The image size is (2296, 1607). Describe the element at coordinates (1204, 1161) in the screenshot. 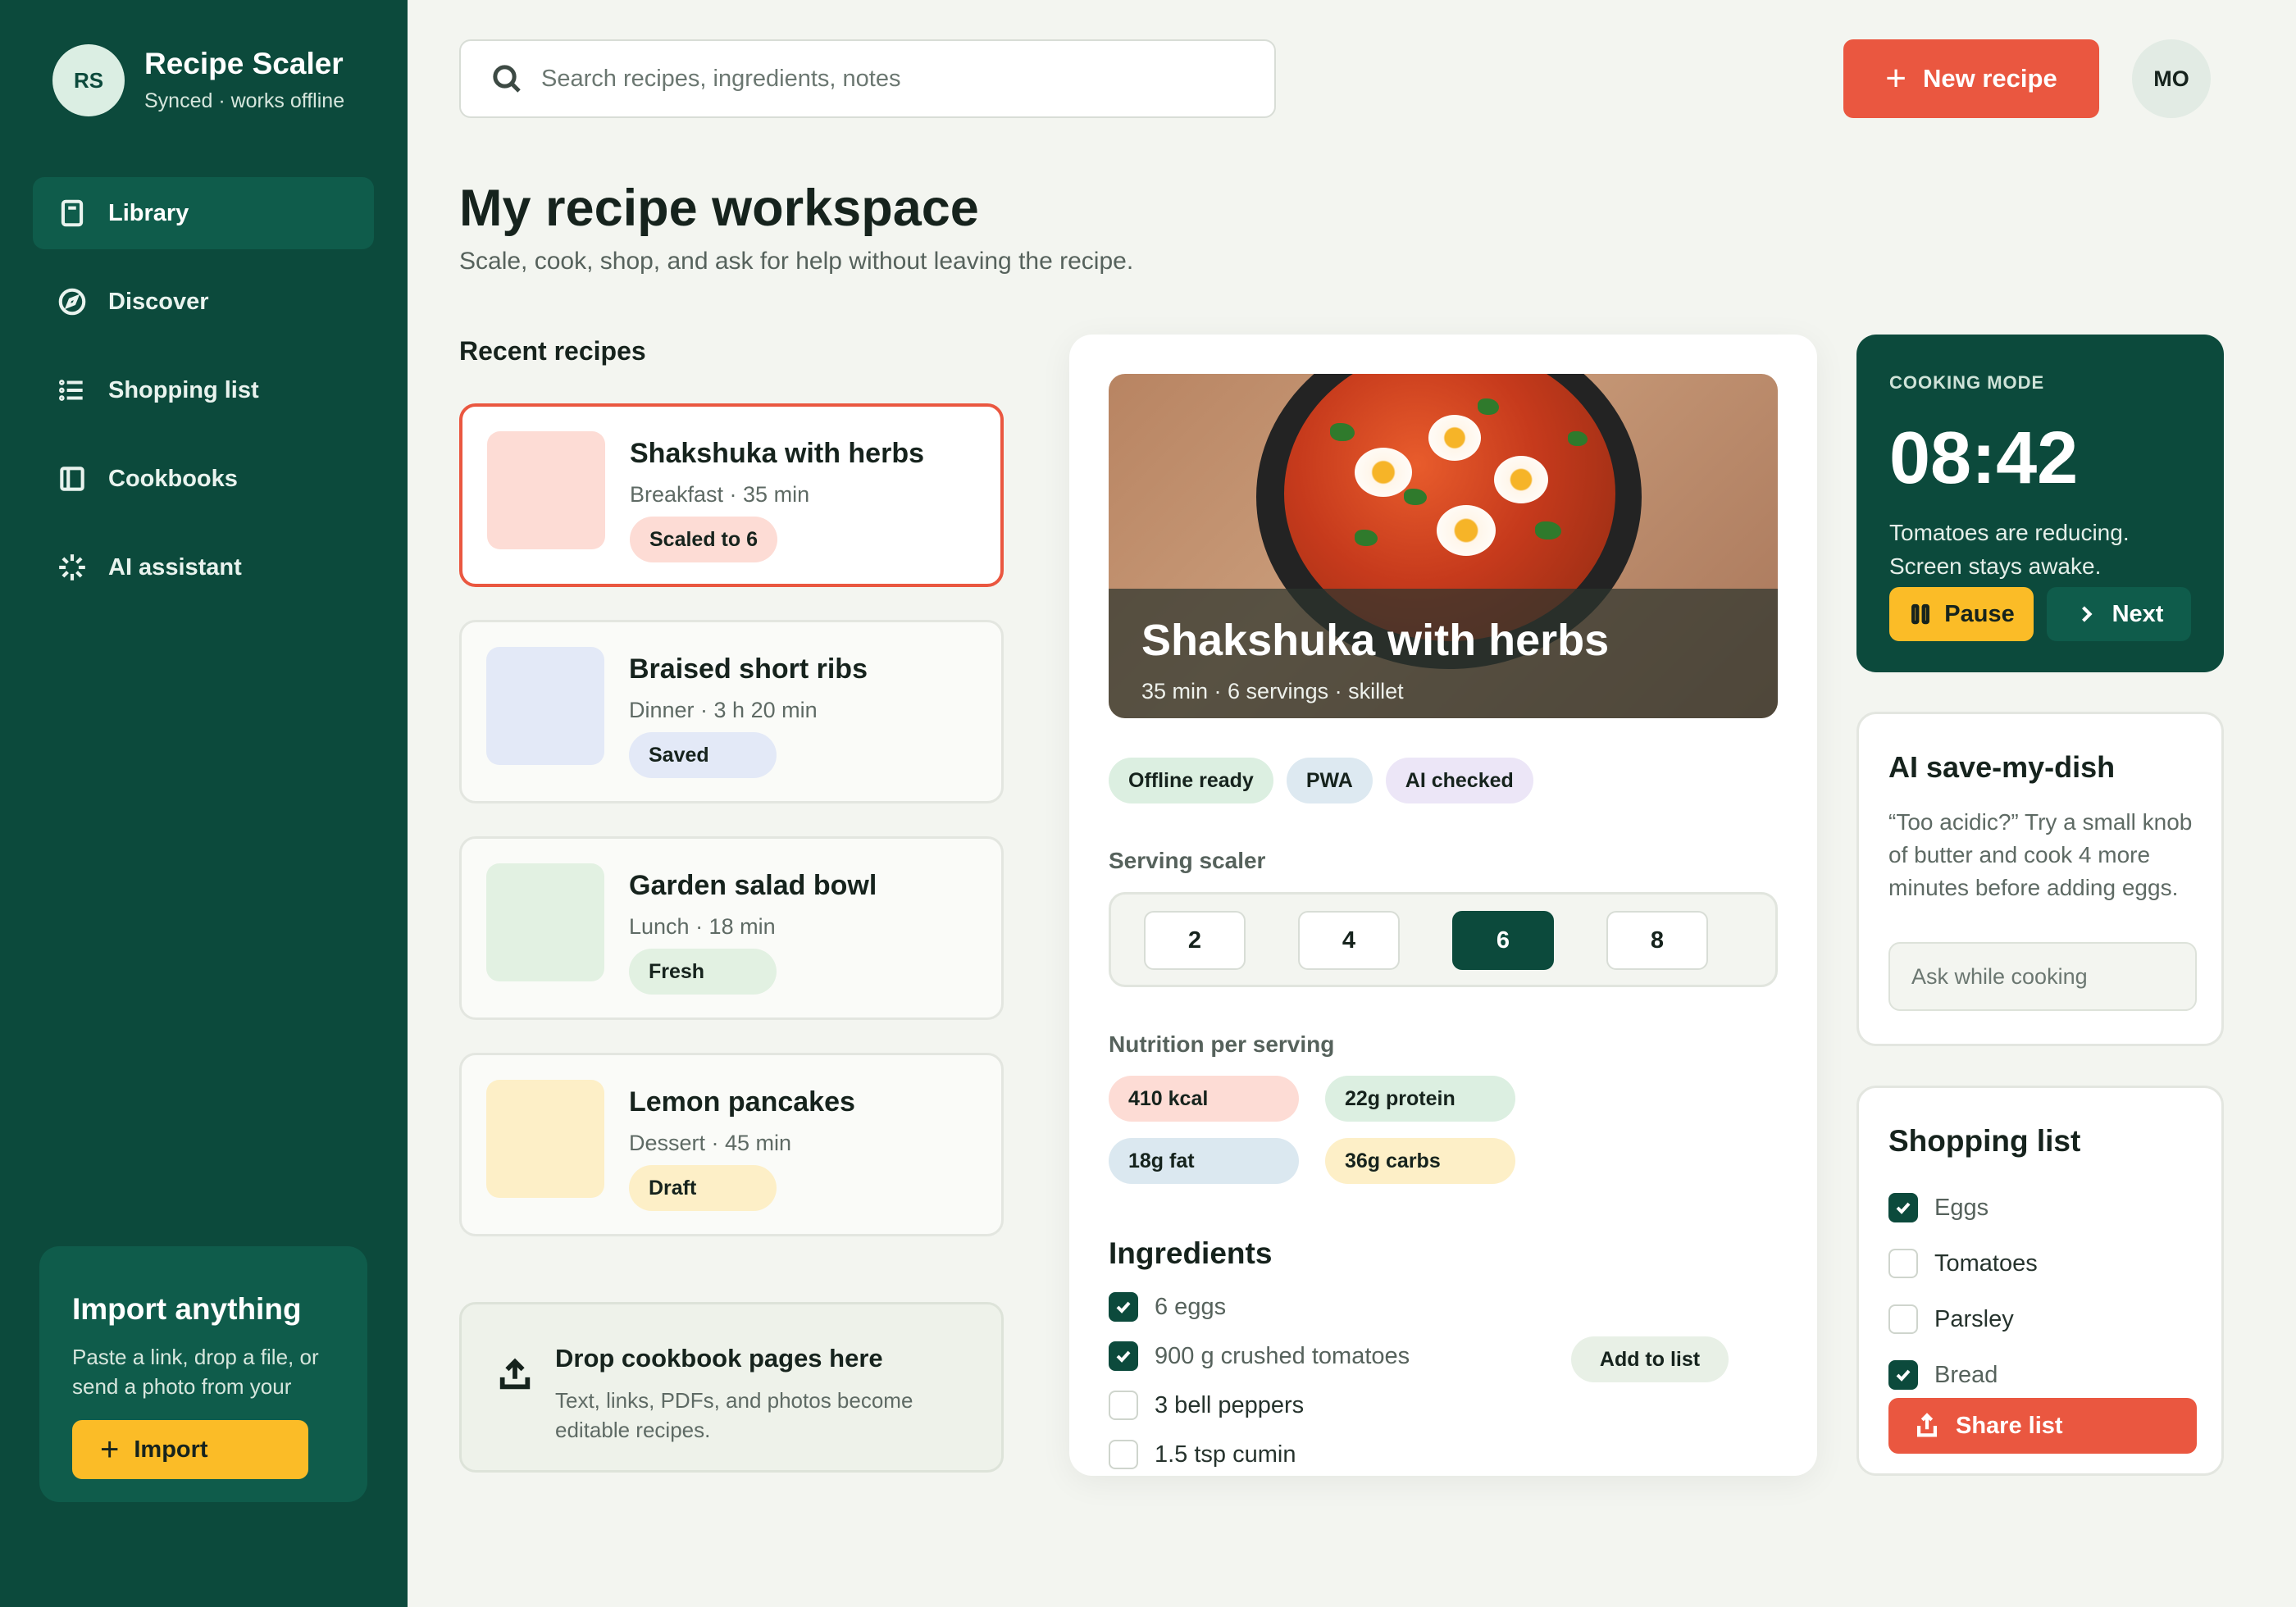

I see `nutrition-fat: 18g fat` at that location.